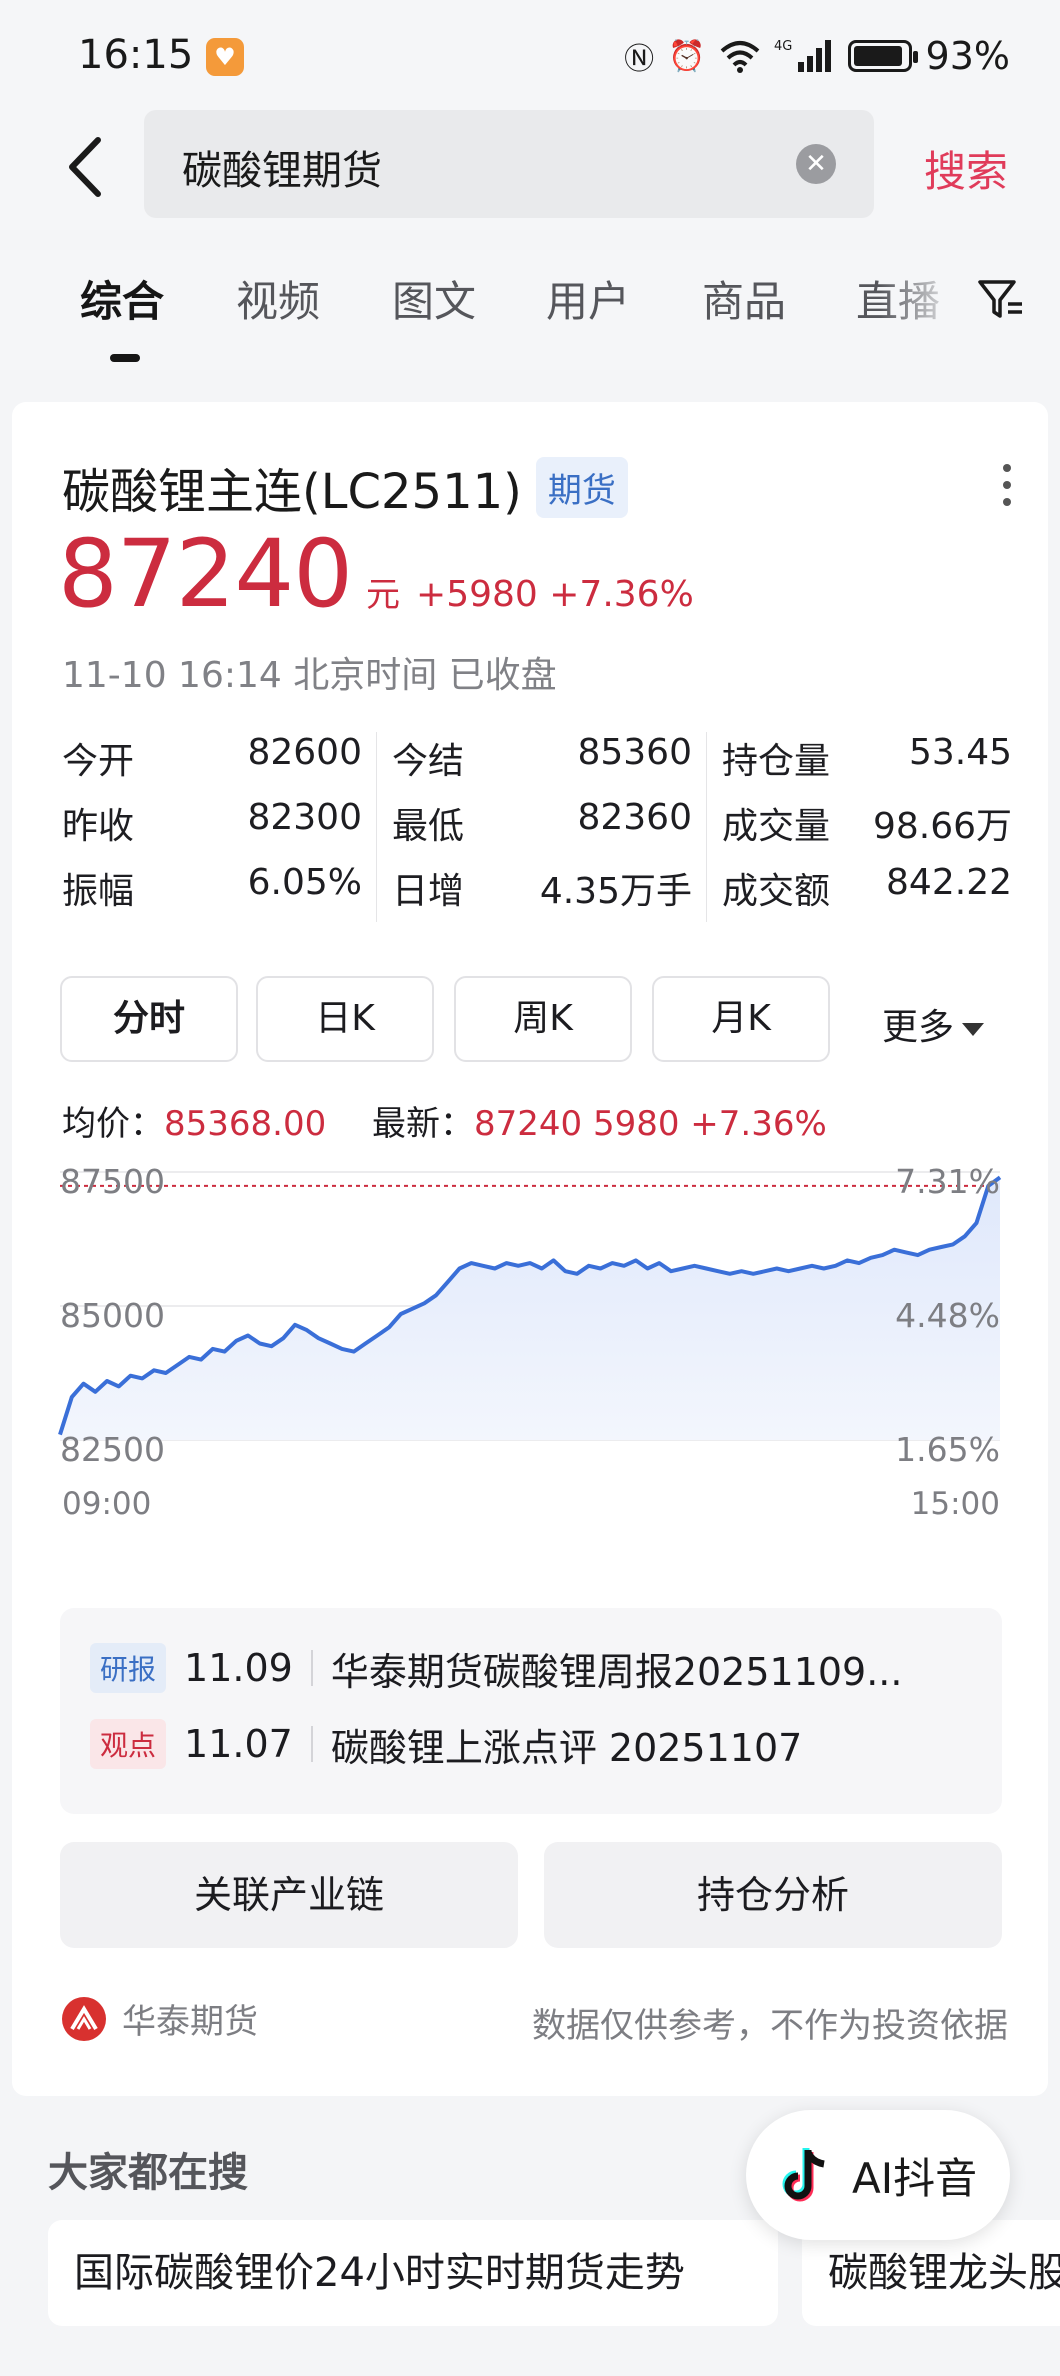 This screenshot has width=1060, height=2376. I want to click on stat-value: 6.05%, so click(304, 882).